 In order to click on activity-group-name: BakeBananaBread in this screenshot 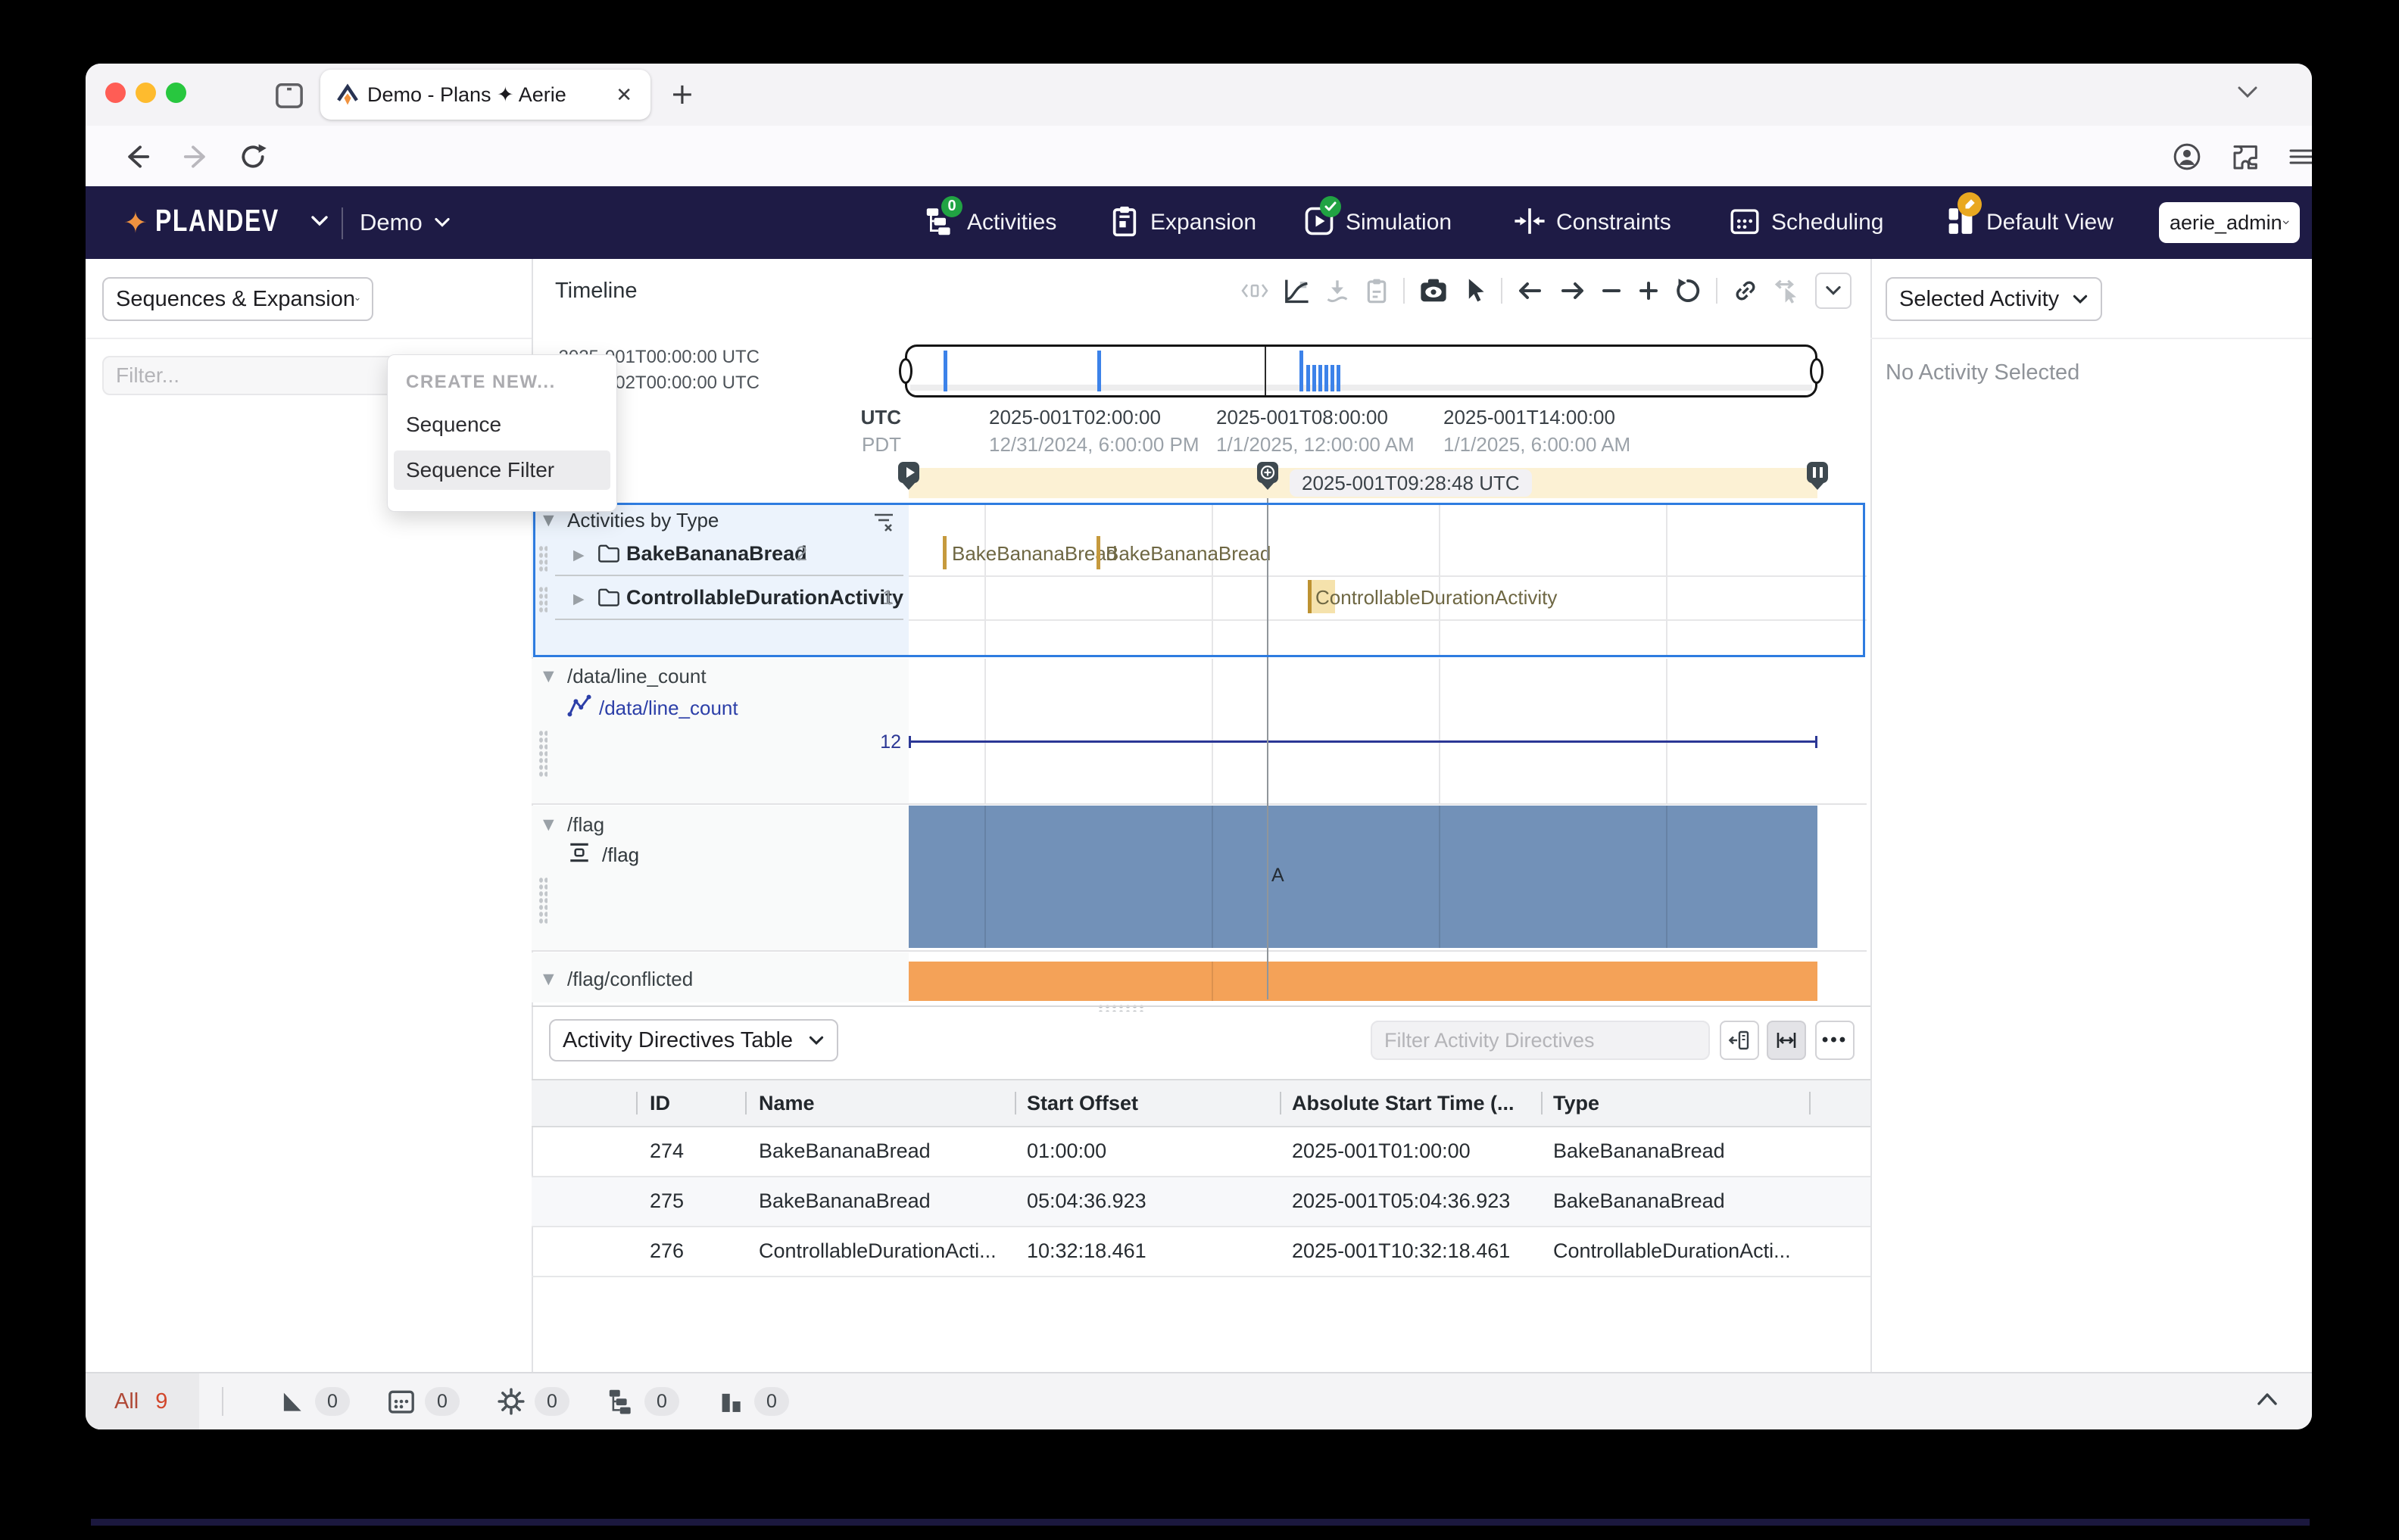, I will do `click(716, 554)`.